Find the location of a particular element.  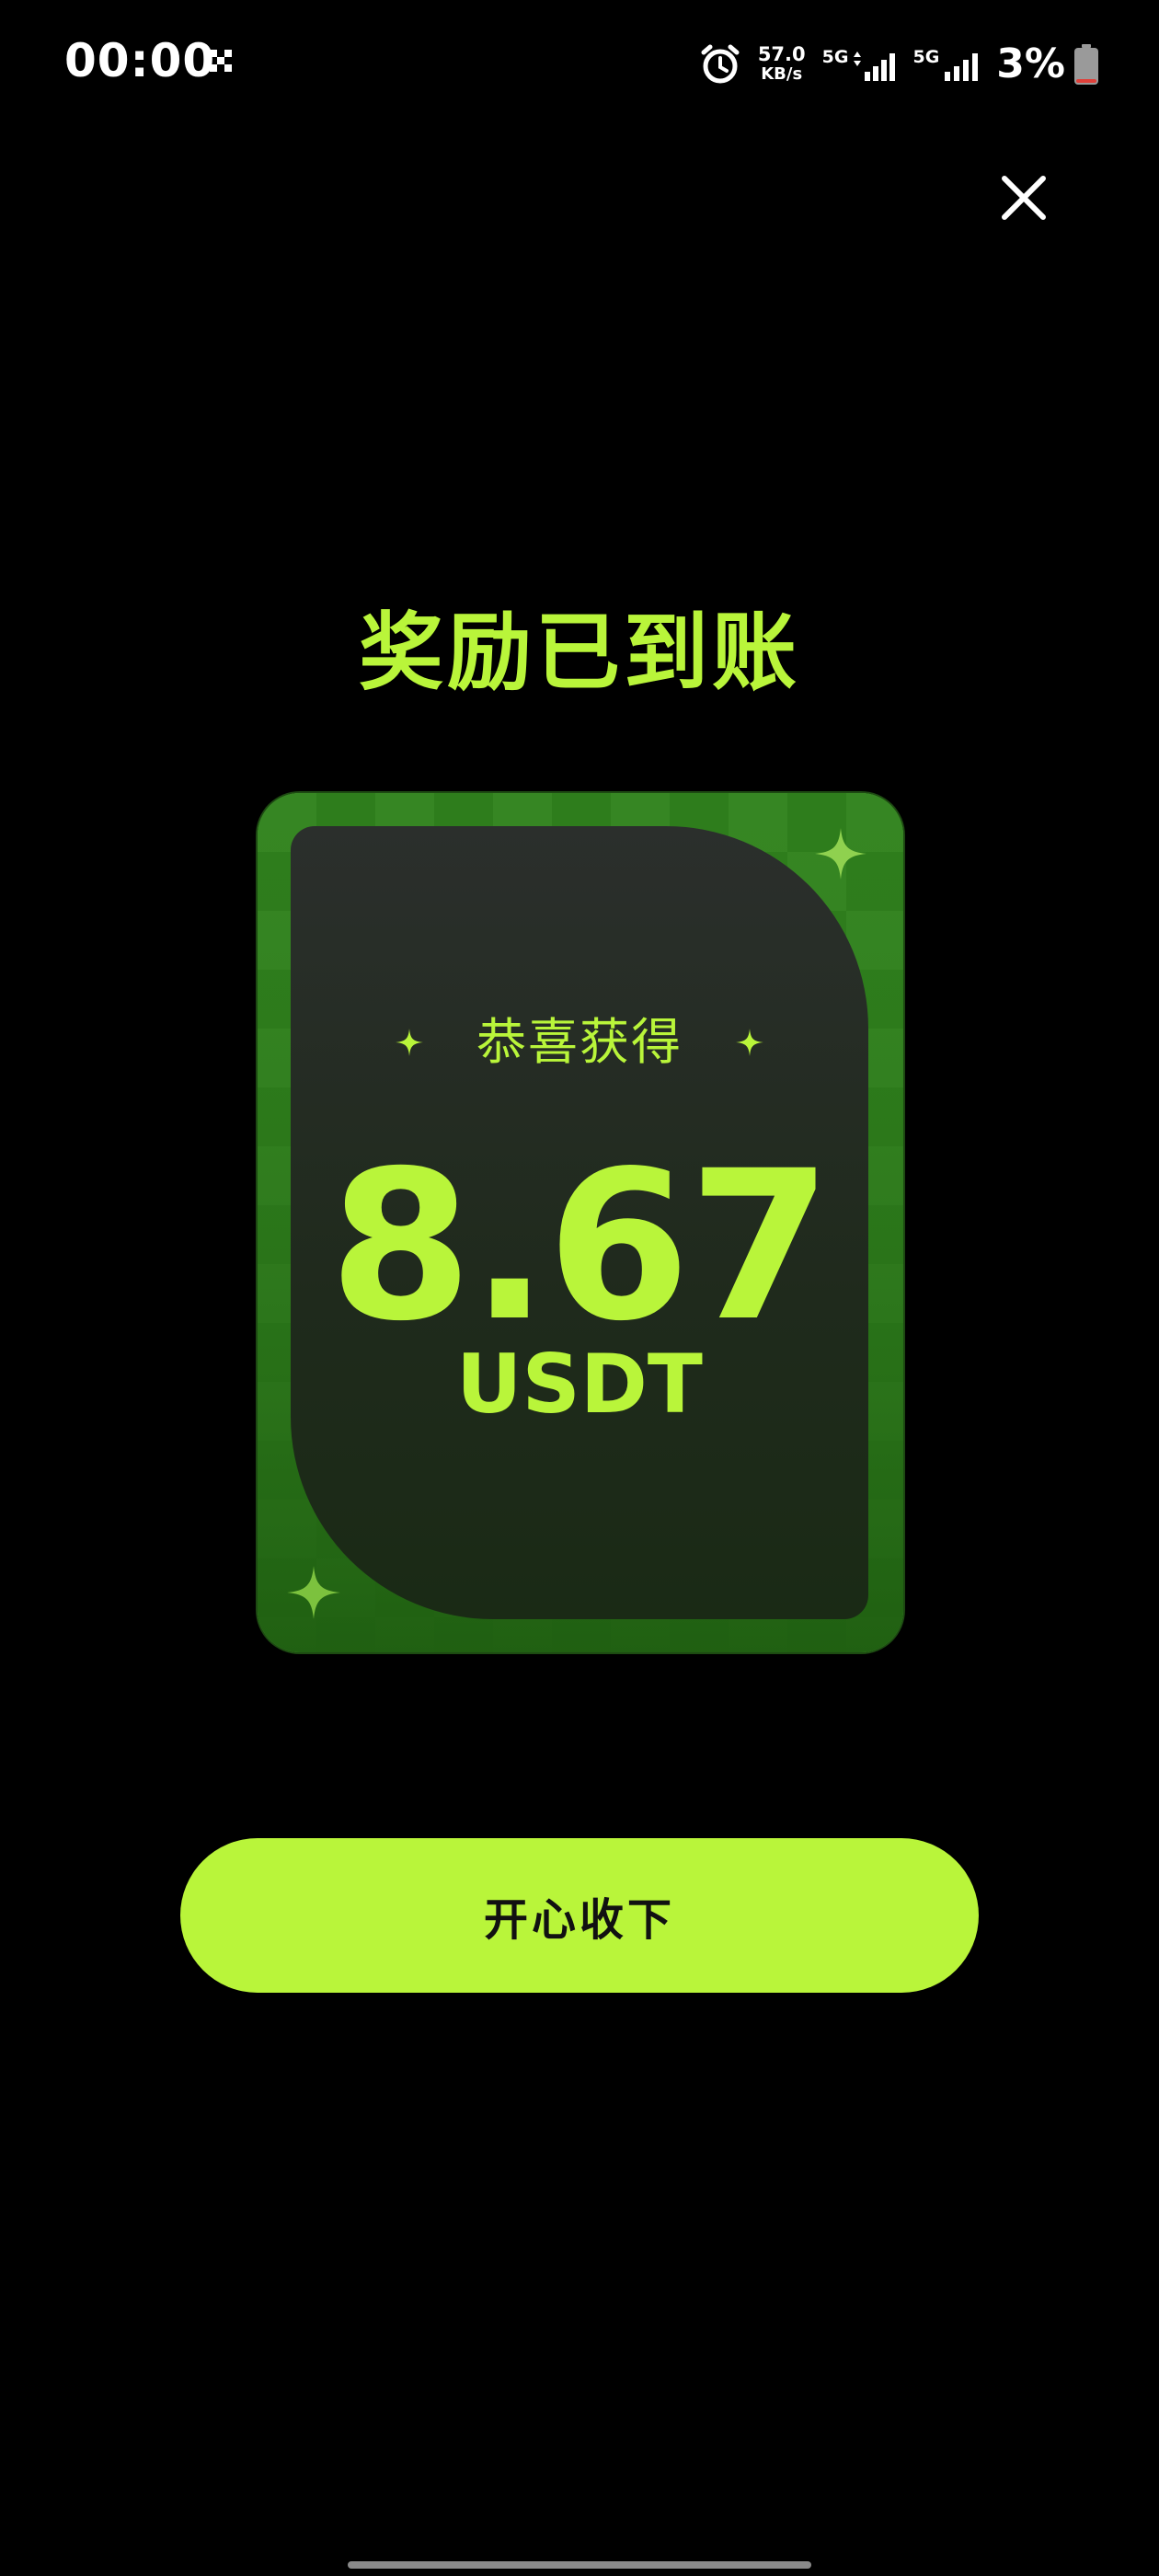

accept-button: 开心收下 is located at coordinates (579, 1915).